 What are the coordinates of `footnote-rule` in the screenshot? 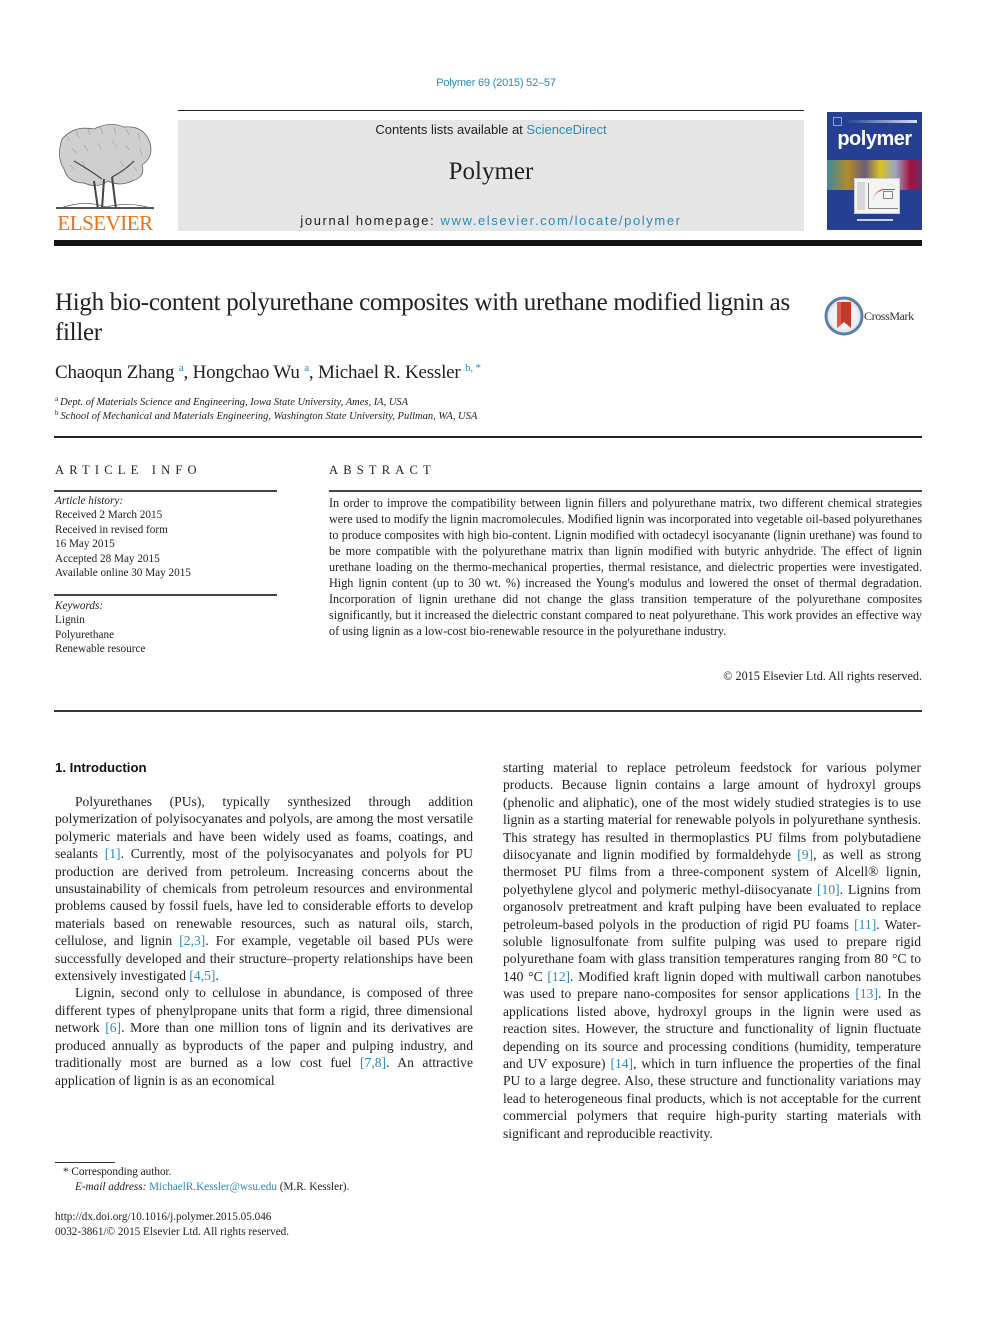 It's located at (85, 1162).